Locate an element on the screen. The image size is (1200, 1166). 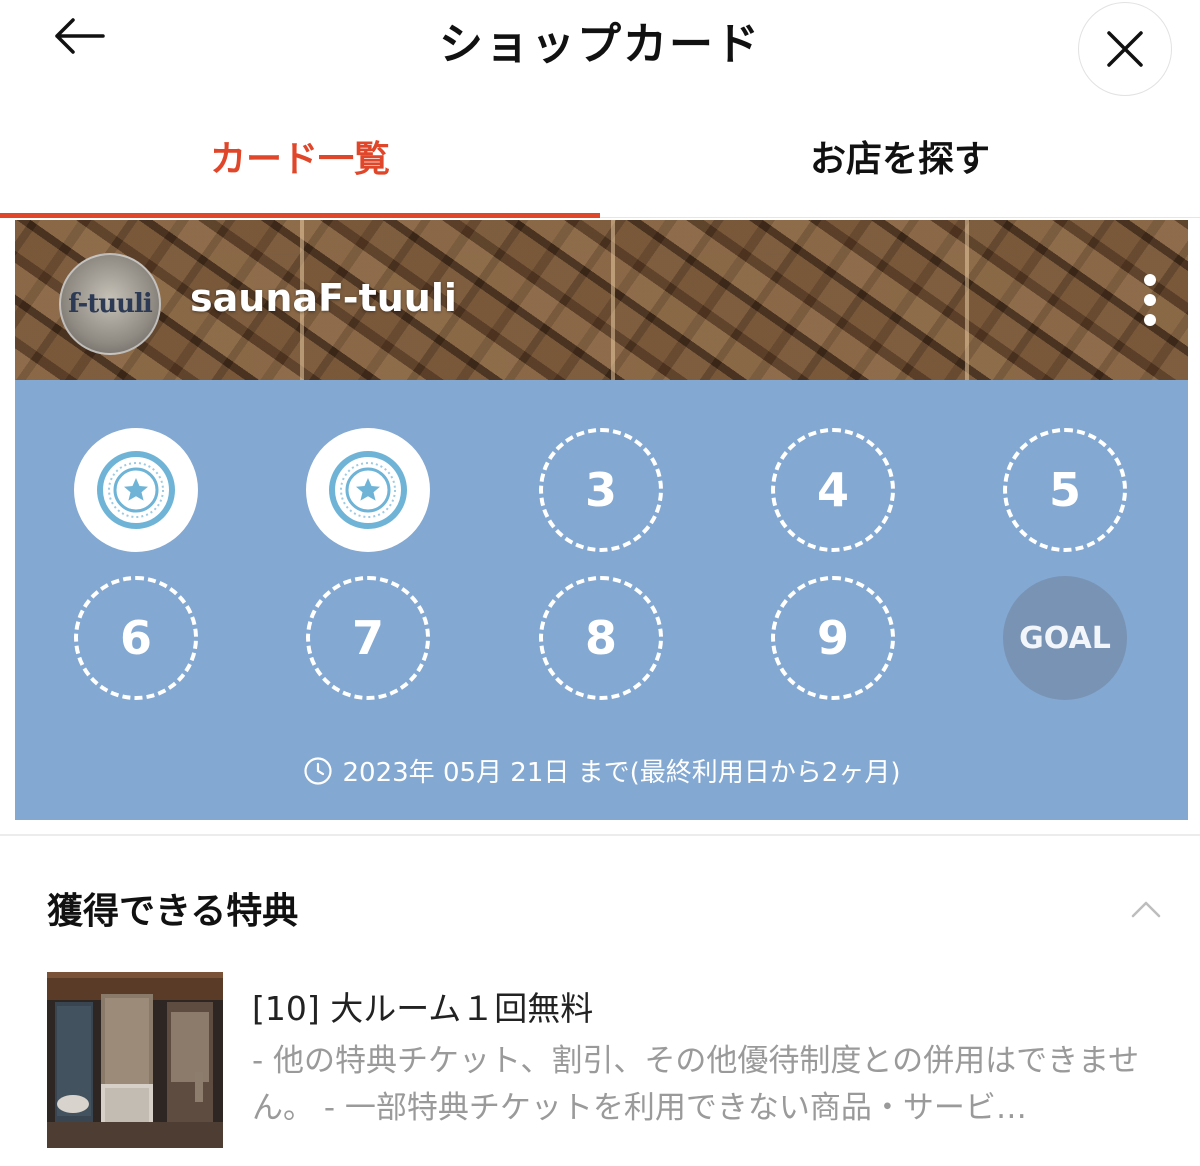
stamp-goal: GOAL is located at coordinates (1065, 638).